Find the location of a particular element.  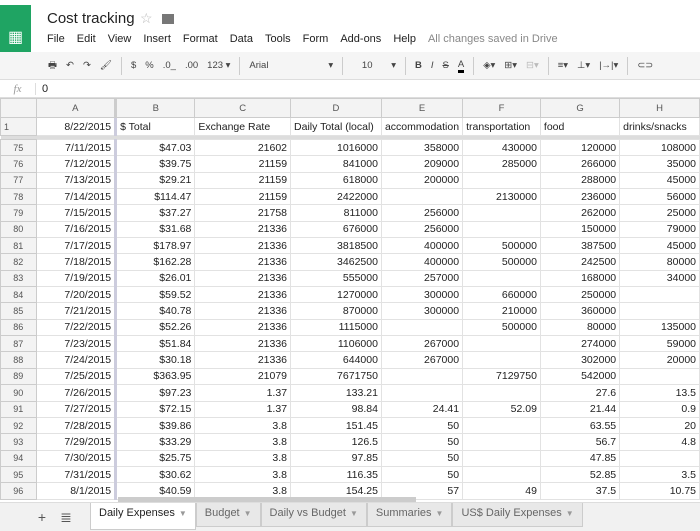

row-header: 77 is located at coordinates (18, 180).